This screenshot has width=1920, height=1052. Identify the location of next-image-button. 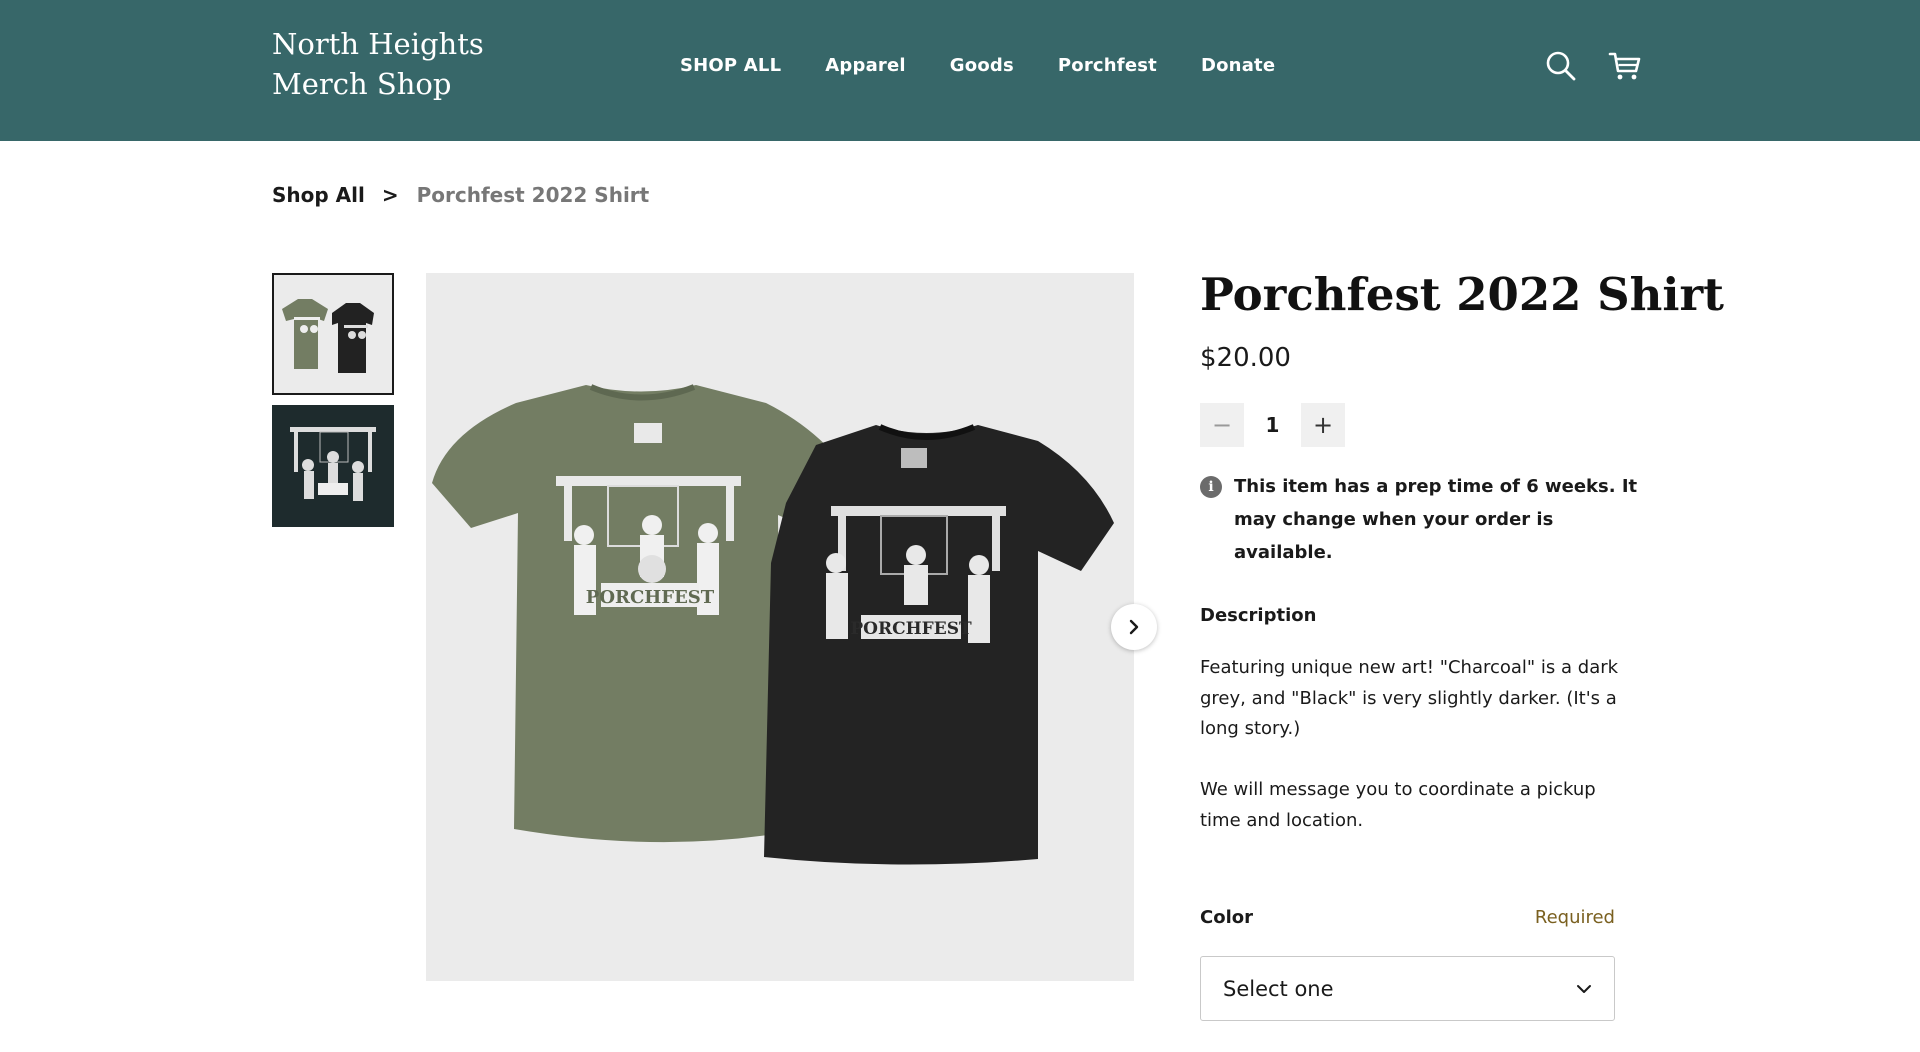
(1134, 627).